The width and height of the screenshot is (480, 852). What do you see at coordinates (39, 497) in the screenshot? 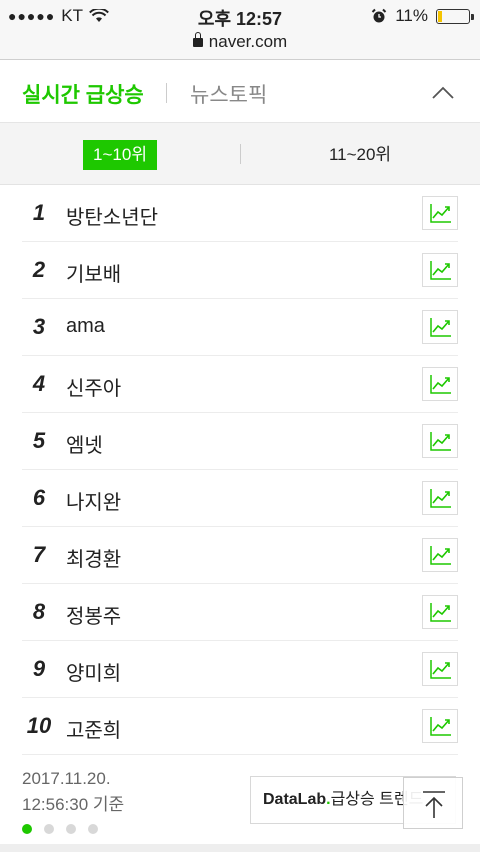
I see `rank-number: 6` at bounding box center [39, 497].